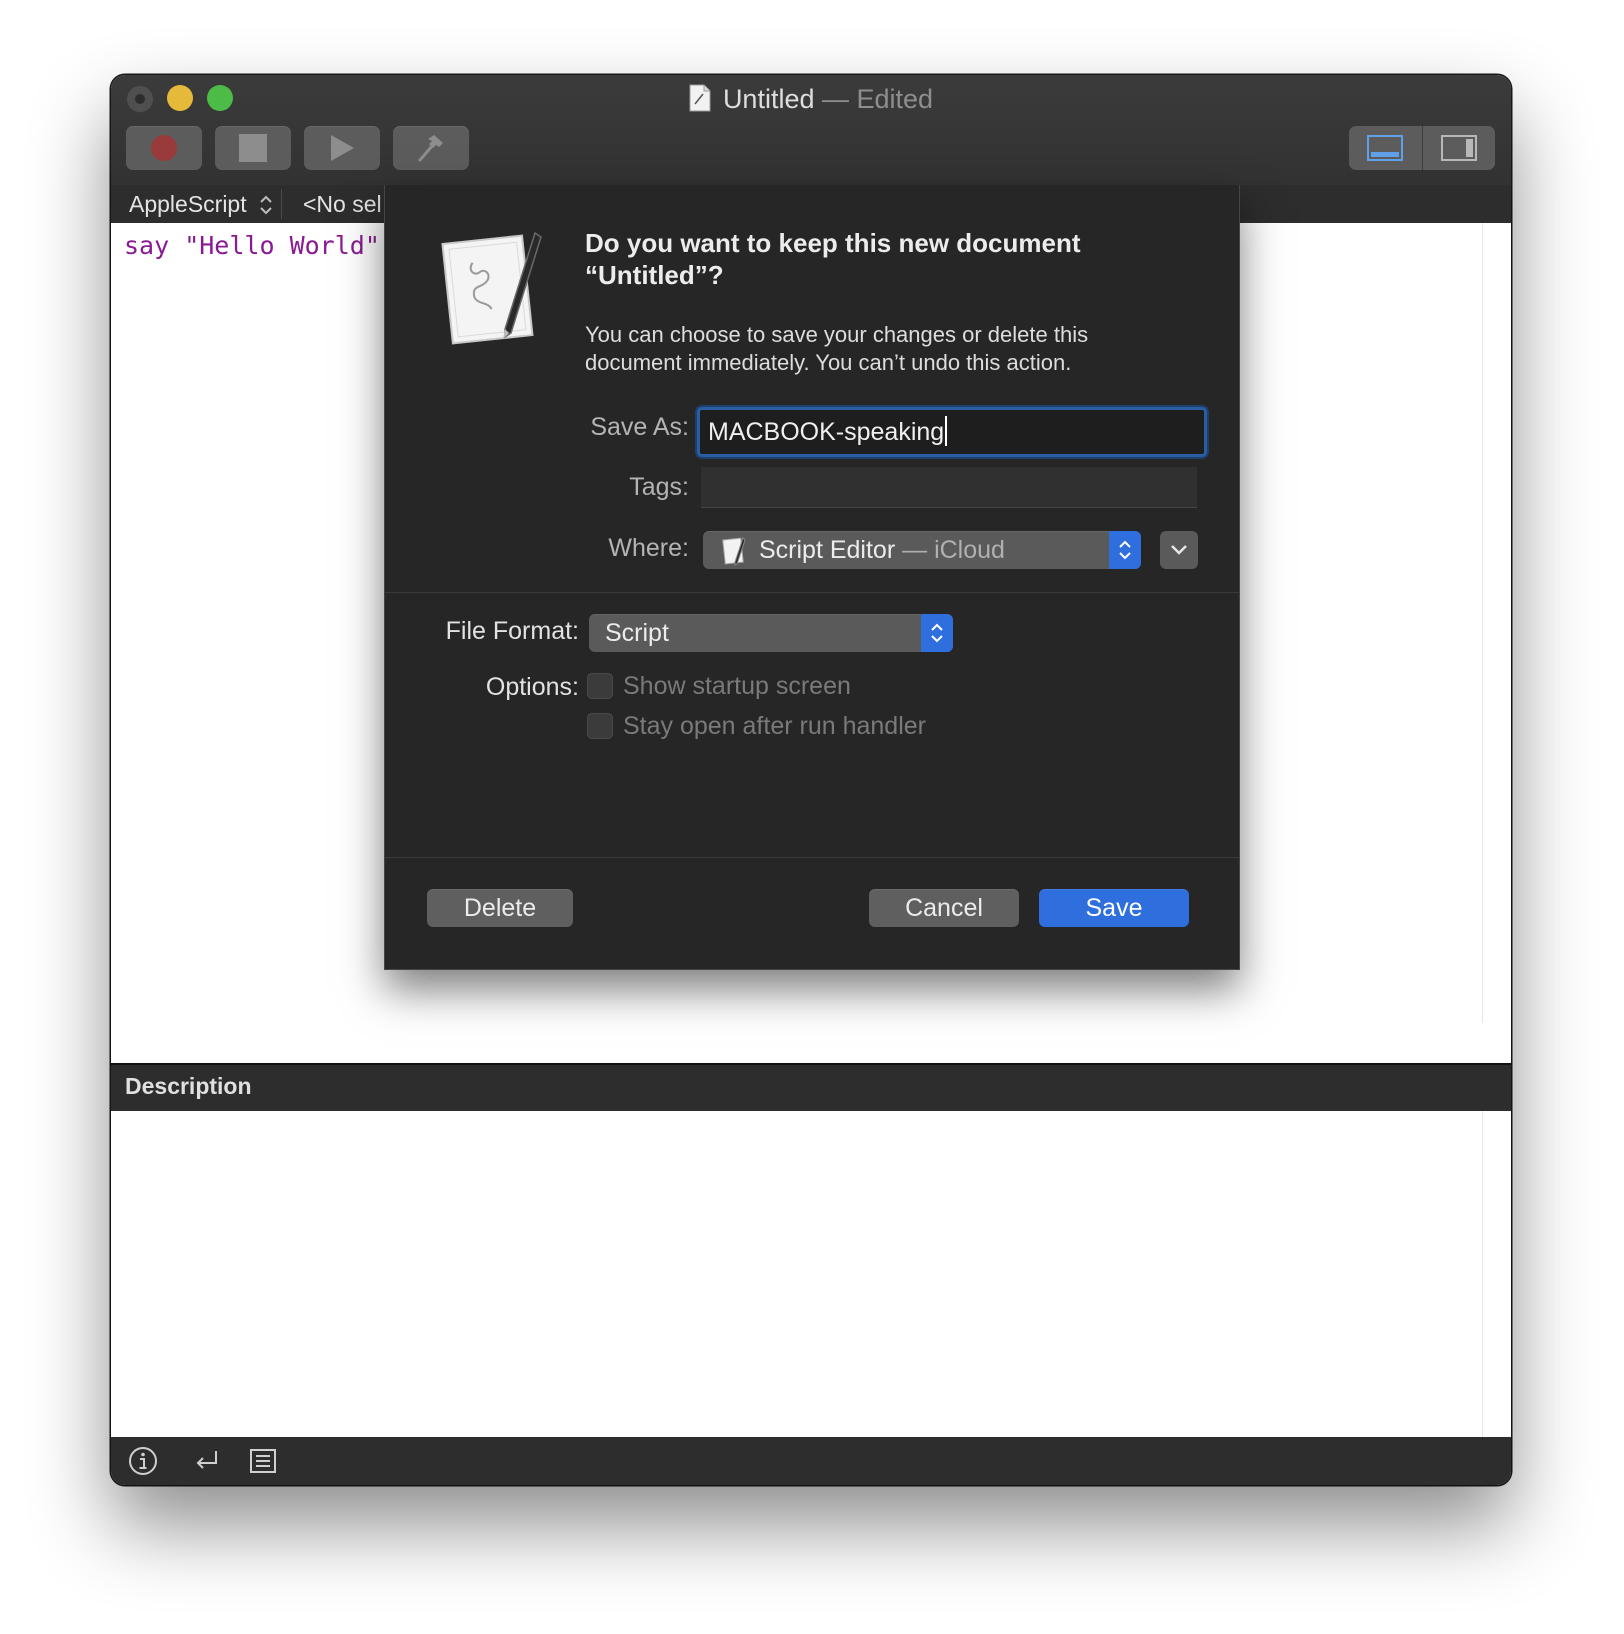  I want to click on log-button, so click(263, 1463).